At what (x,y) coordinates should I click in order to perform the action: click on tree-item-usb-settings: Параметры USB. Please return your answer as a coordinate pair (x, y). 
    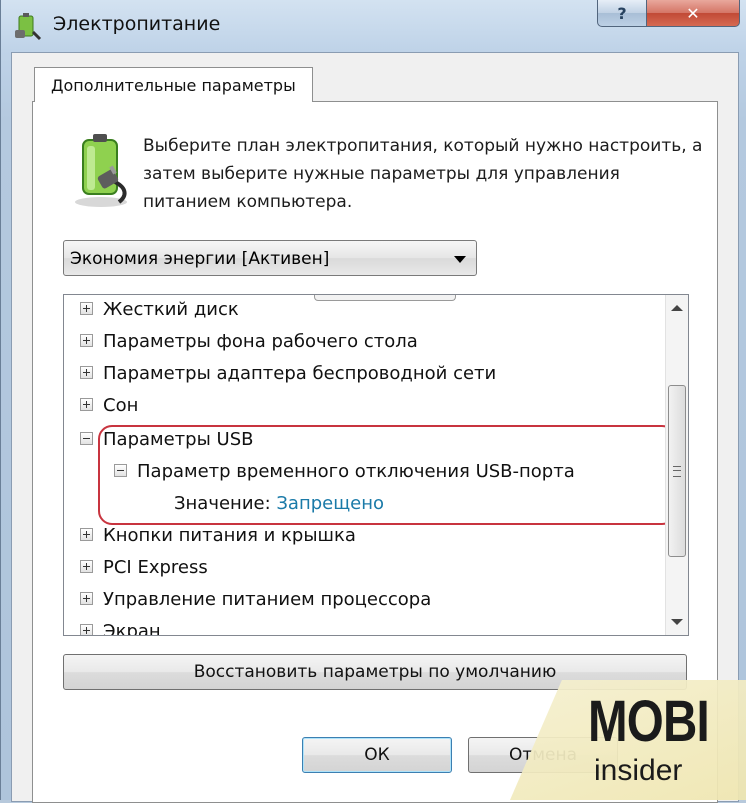
    Looking at the image, I should click on (166, 440).